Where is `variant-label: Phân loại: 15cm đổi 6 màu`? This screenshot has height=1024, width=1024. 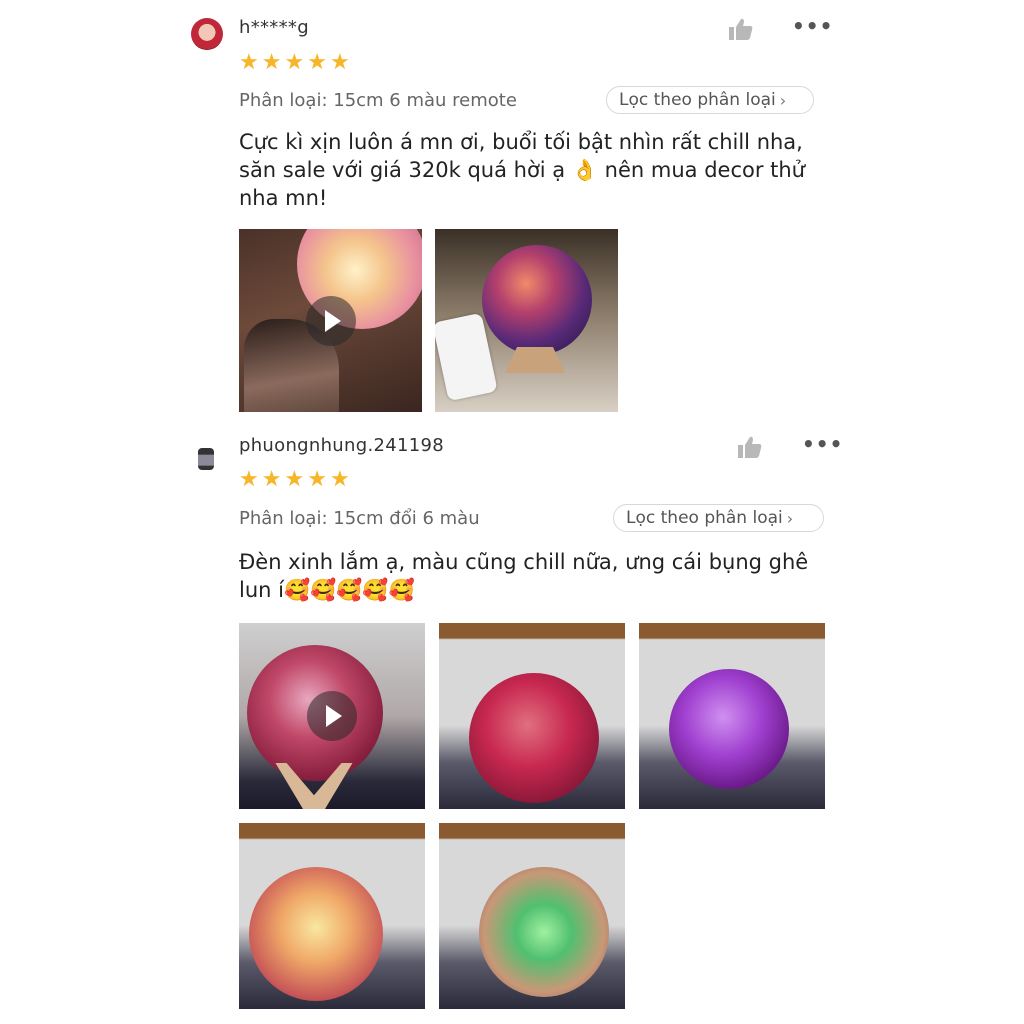 variant-label: Phân loại: 15cm đổi 6 màu is located at coordinates (359, 518).